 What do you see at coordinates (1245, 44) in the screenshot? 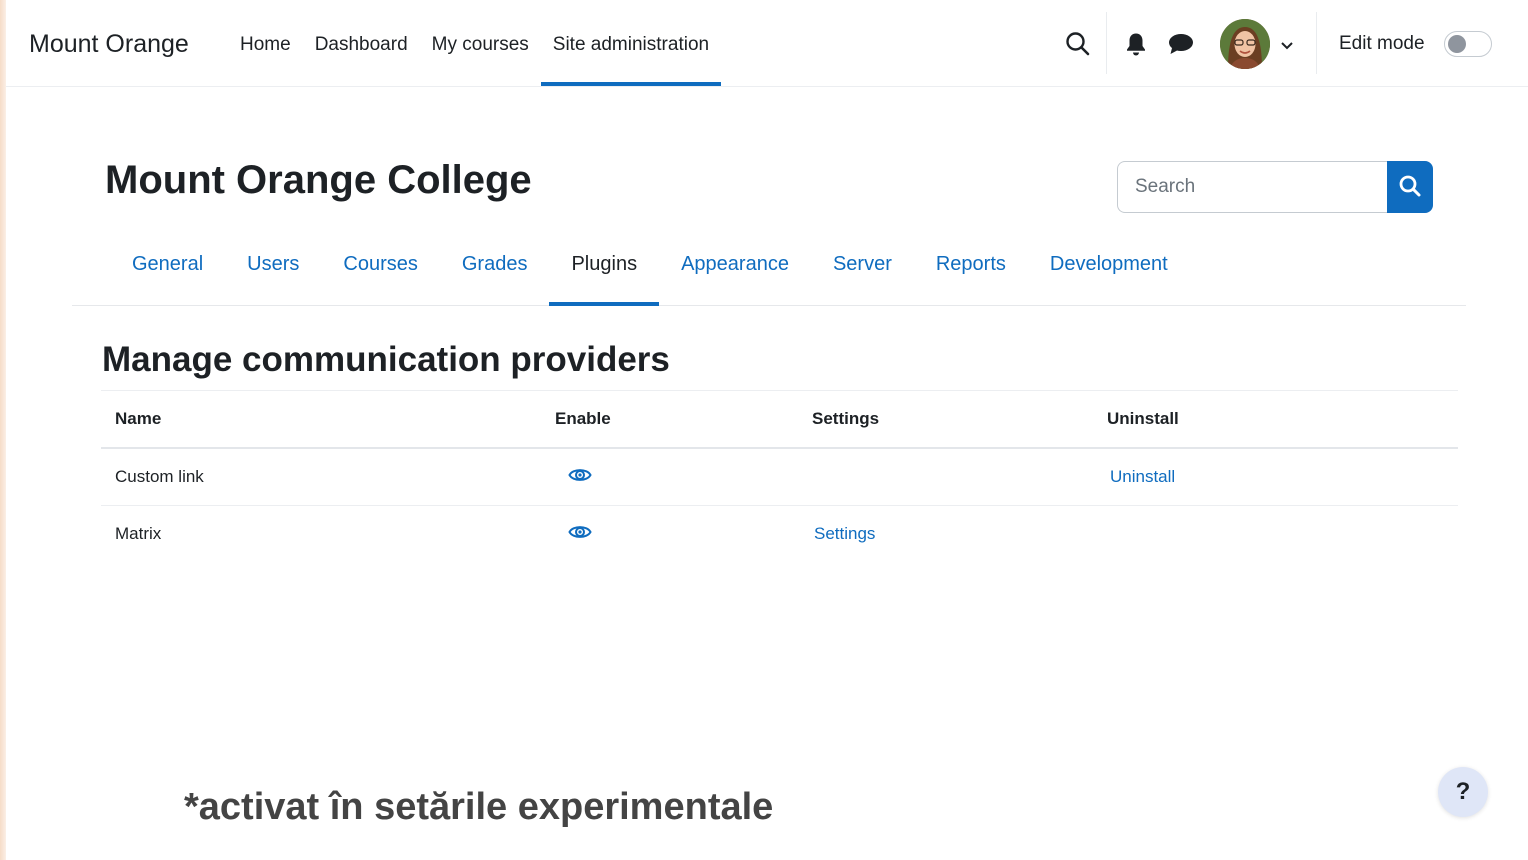
I see `avatar` at bounding box center [1245, 44].